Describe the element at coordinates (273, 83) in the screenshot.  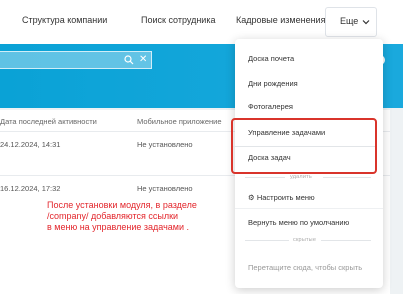
I see `menu-item-birthdays: Дни рождения` at that location.